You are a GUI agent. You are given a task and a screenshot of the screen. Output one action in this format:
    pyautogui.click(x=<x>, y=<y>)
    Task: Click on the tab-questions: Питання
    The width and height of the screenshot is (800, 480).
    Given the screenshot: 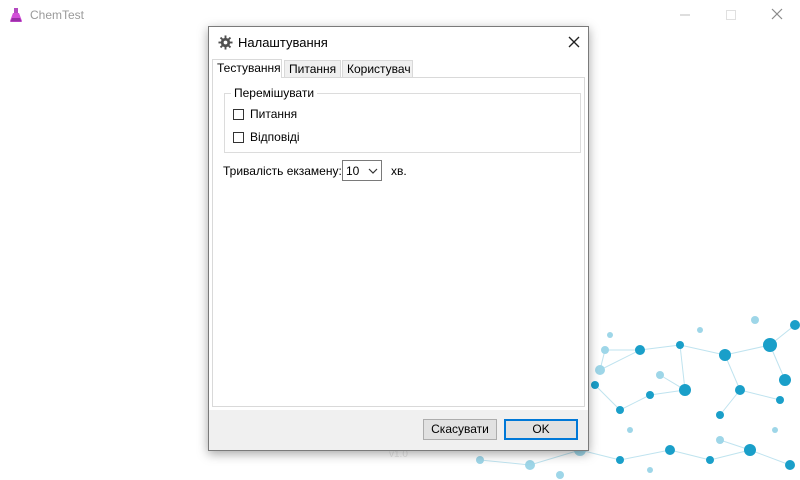 What is the action you would take?
    pyautogui.click(x=312, y=68)
    